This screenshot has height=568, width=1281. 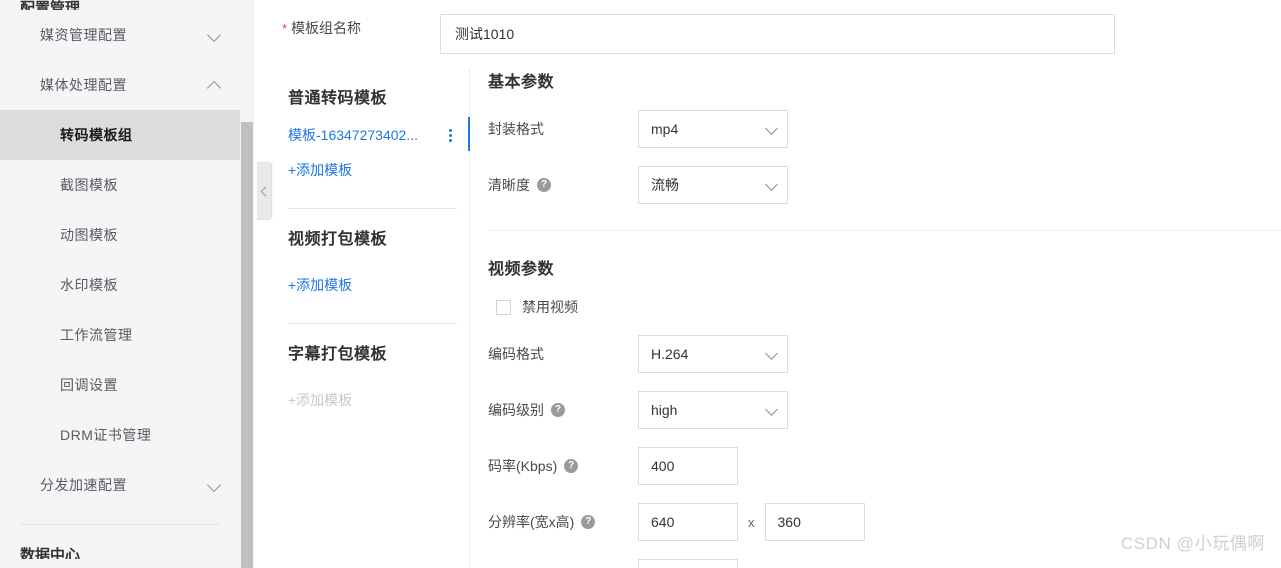 I want to click on sidebar-item-workflow-management: 工作流管理, so click(x=120, y=335).